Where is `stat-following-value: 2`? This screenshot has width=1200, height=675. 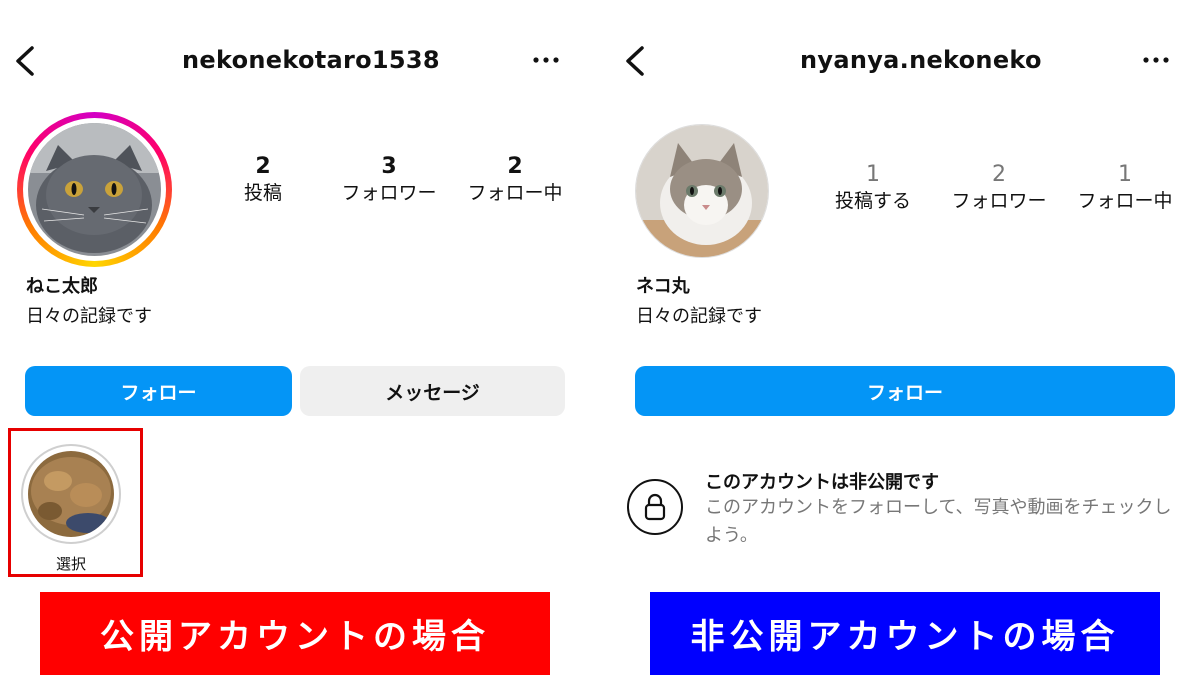
stat-following-value: 2 is located at coordinates (515, 166).